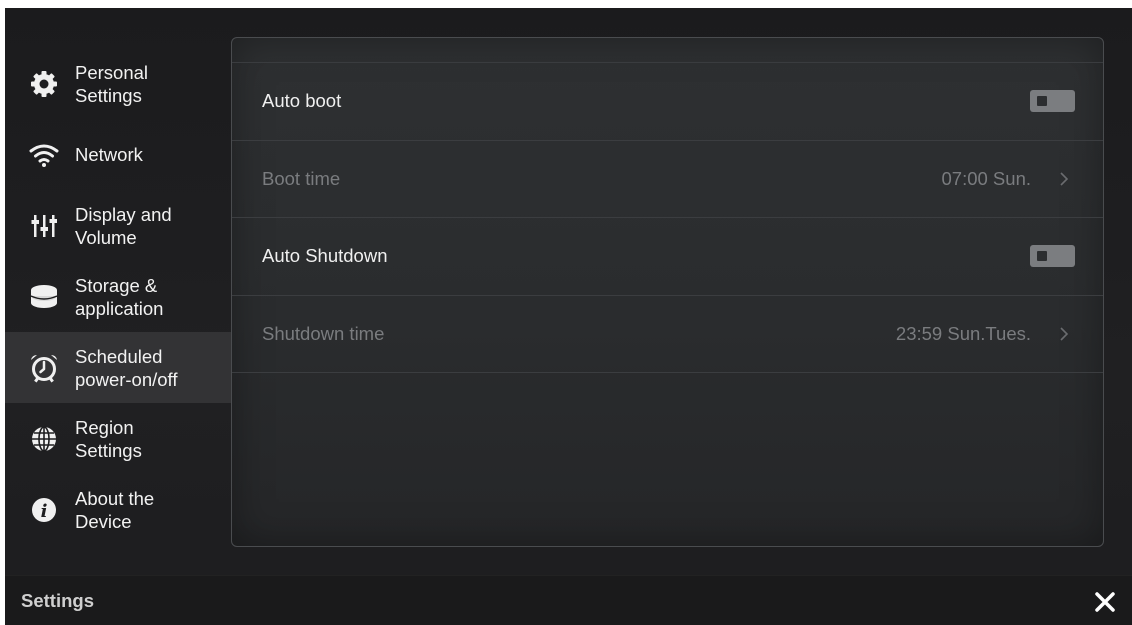  I want to click on sidebar-item-label: Network, so click(109, 154).